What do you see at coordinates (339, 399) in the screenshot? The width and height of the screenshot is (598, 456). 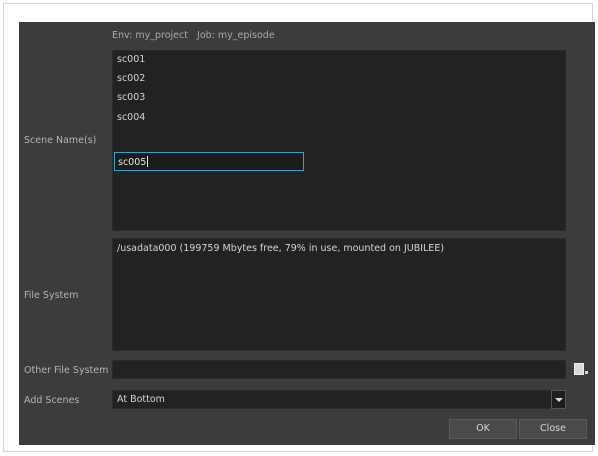 I see `add-scenes-select: At Bottom` at bounding box center [339, 399].